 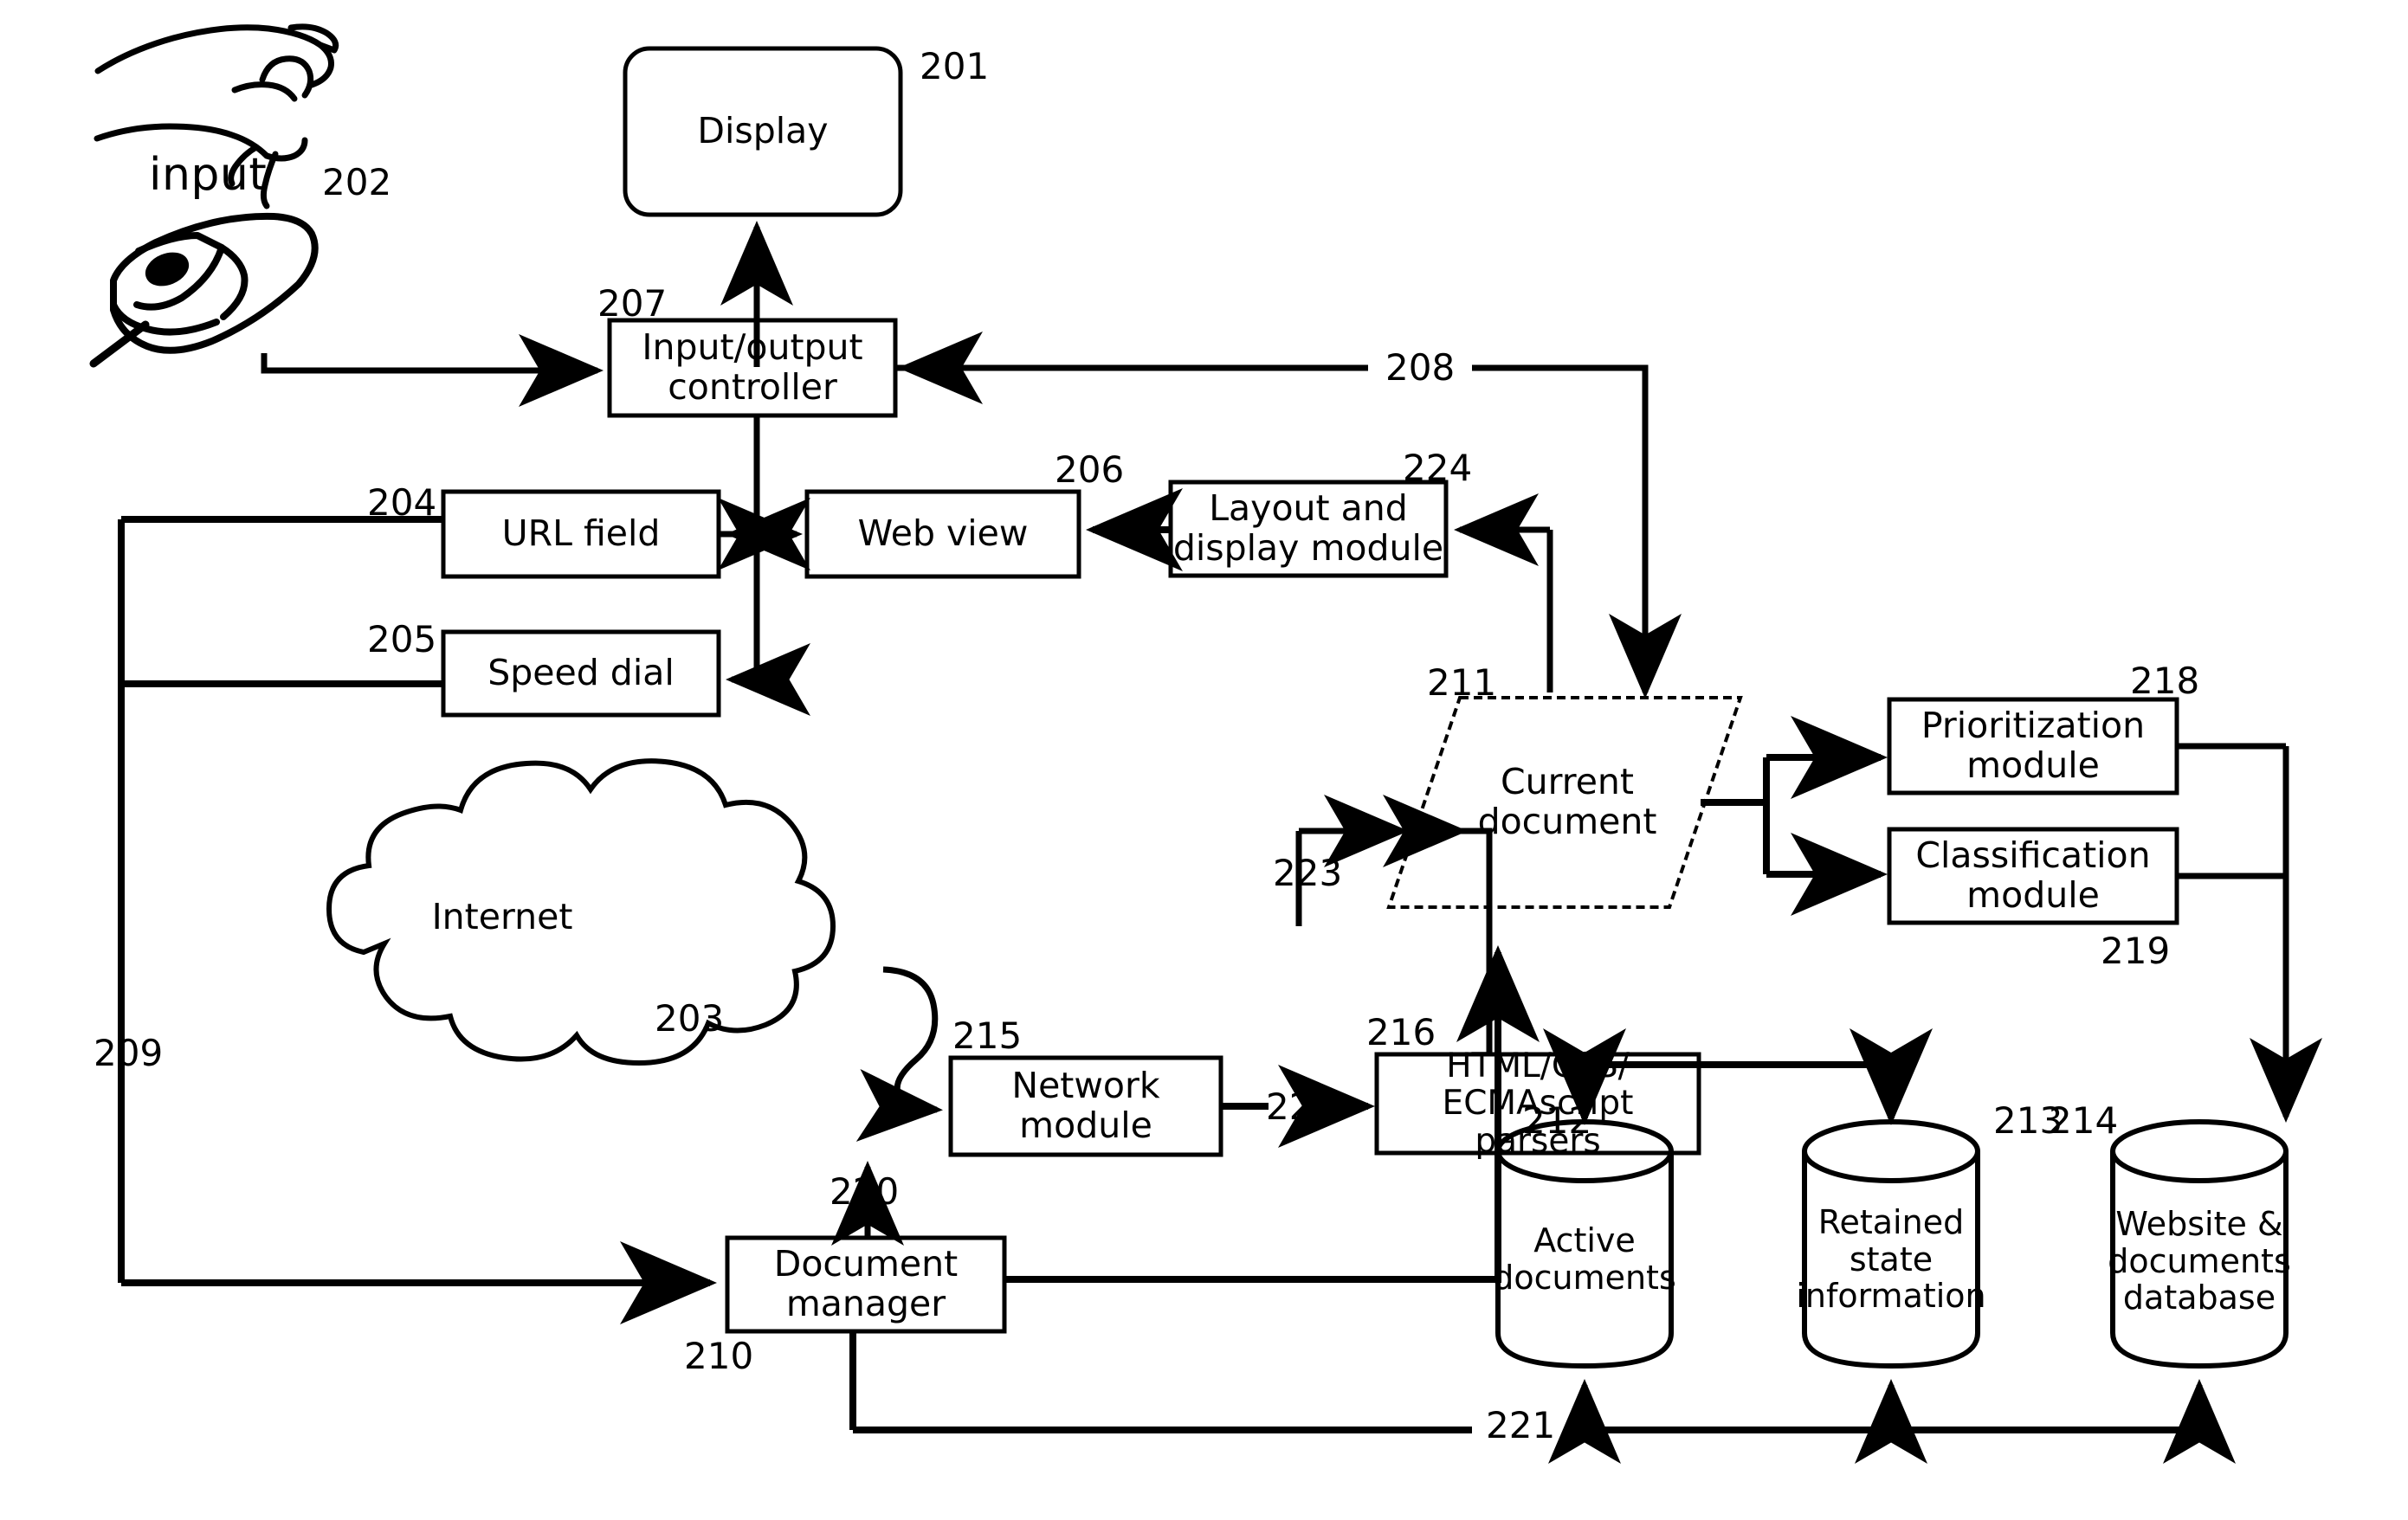 What do you see at coordinates (2033, 726) in the screenshot?
I see `prioritization-line-1: Prioritization` at bounding box center [2033, 726].